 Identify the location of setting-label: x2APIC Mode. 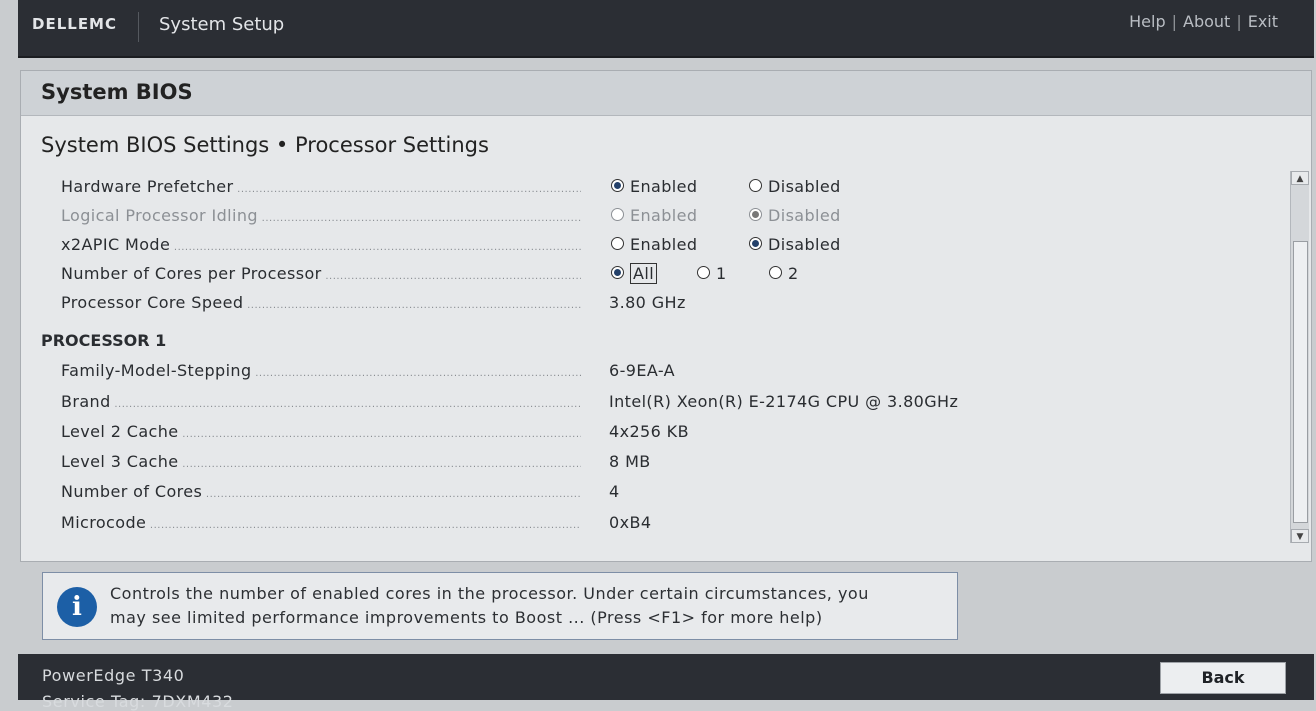
(321, 244).